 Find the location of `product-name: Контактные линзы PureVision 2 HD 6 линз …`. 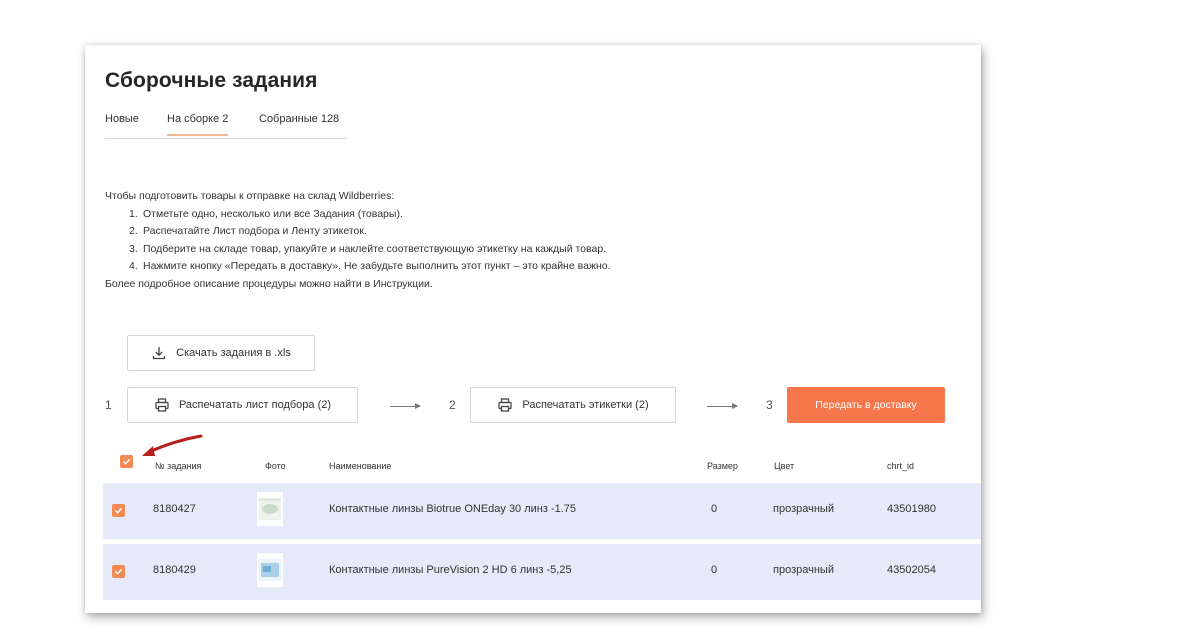

product-name: Контактные линзы PureVision 2 HD 6 линз … is located at coordinates (450, 570).